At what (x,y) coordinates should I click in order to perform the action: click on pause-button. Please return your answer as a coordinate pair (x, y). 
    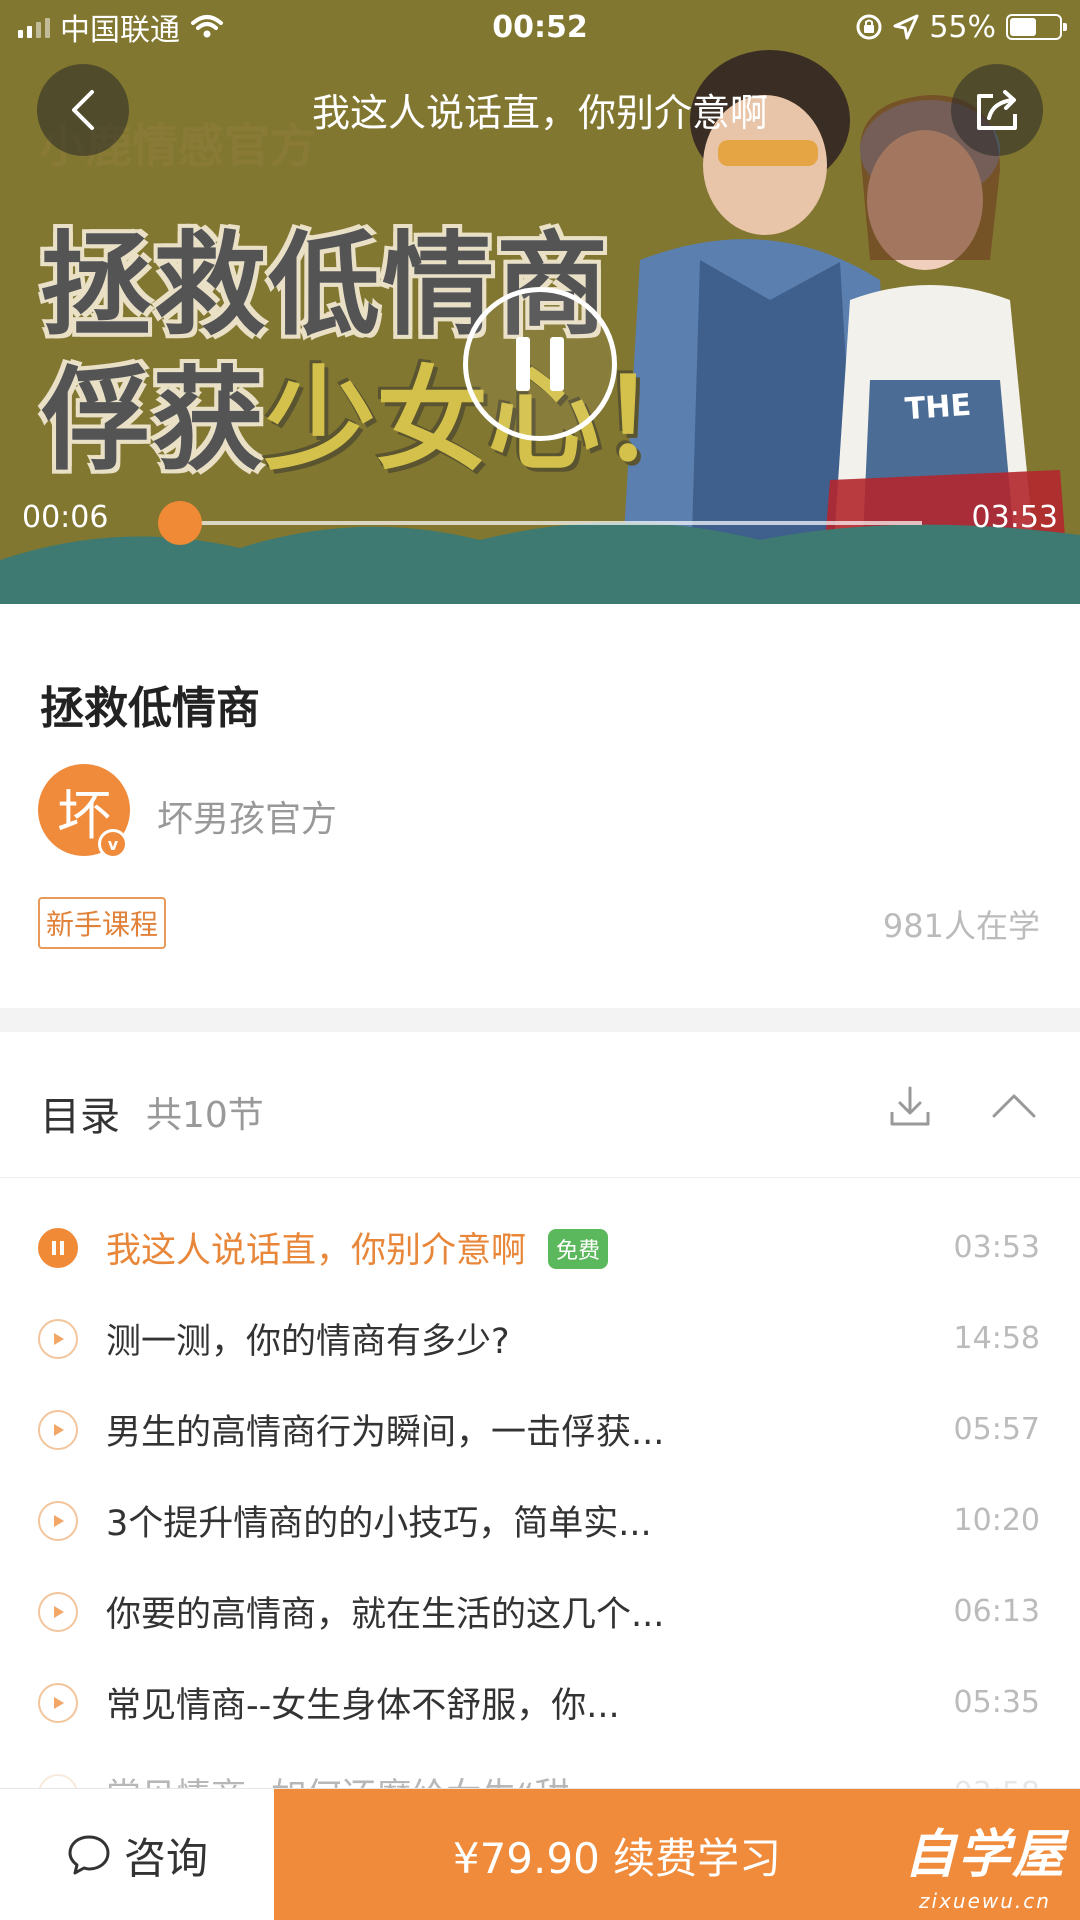
    Looking at the image, I should click on (540, 364).